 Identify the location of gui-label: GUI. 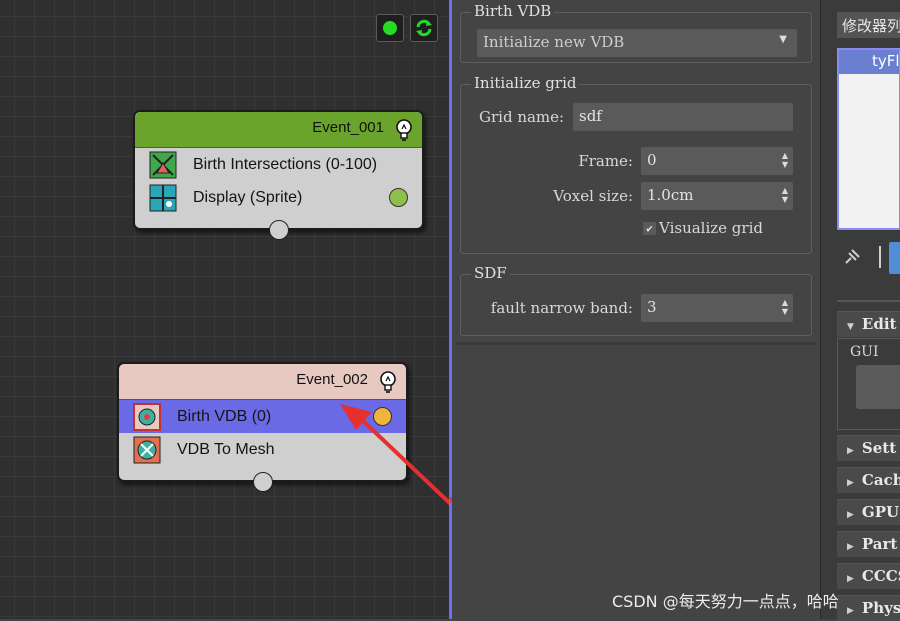
(864, 352).